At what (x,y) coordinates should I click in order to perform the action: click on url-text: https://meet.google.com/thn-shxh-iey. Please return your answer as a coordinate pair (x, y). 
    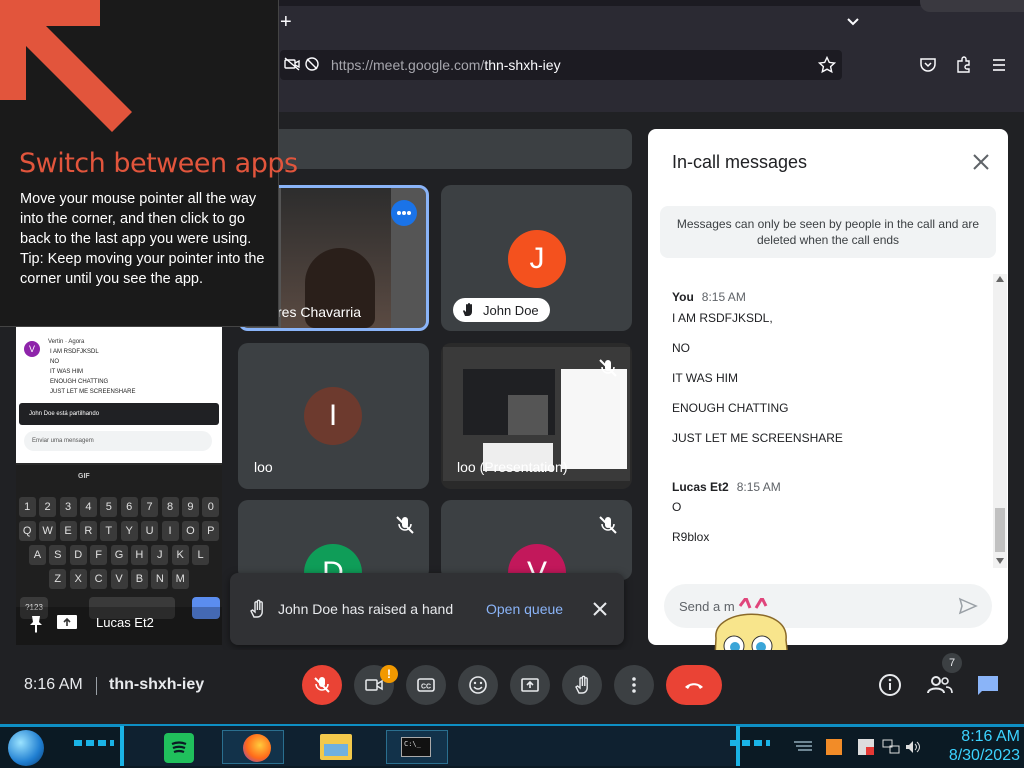
    Looking at the image, I should click on (446, 65).